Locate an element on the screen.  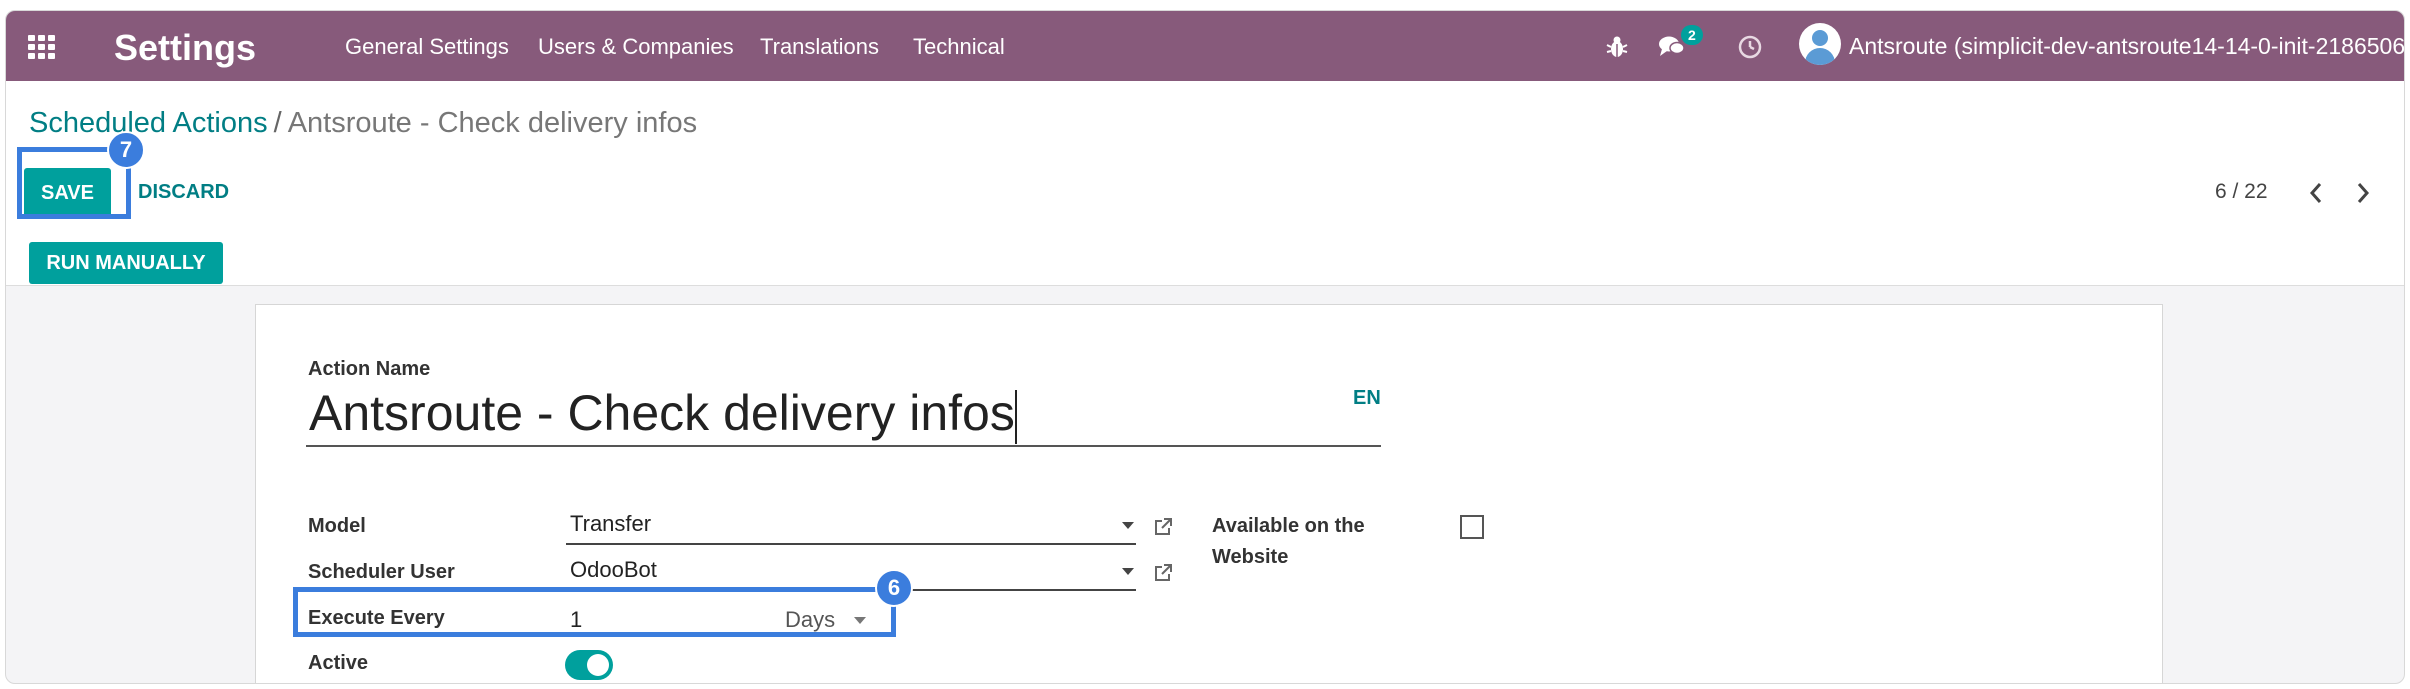
debug-bug-icon is located at coordinates (1617, 47).